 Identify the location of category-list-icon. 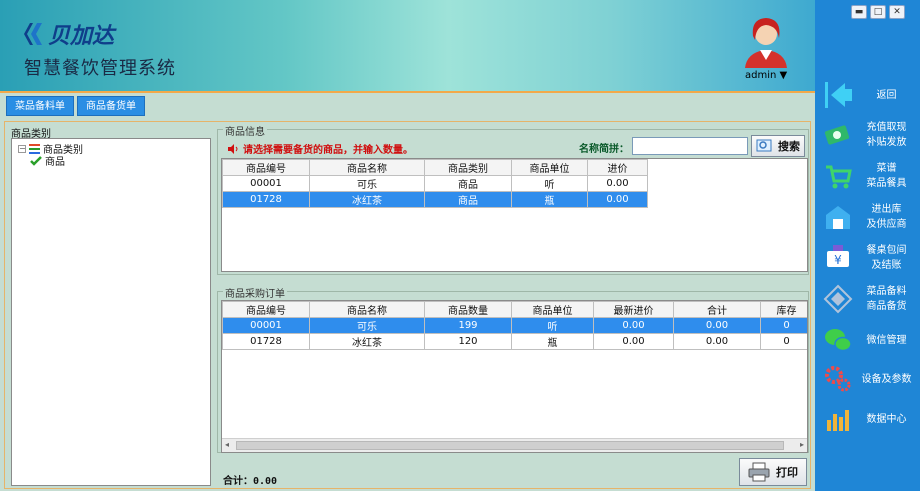
(34, 148).